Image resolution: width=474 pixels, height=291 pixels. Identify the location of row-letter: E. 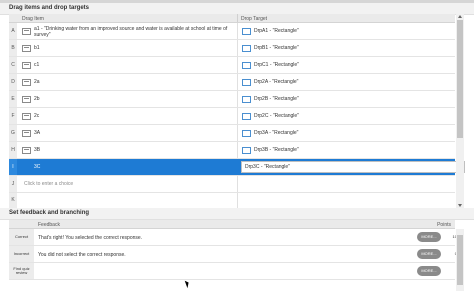
(13, 99).